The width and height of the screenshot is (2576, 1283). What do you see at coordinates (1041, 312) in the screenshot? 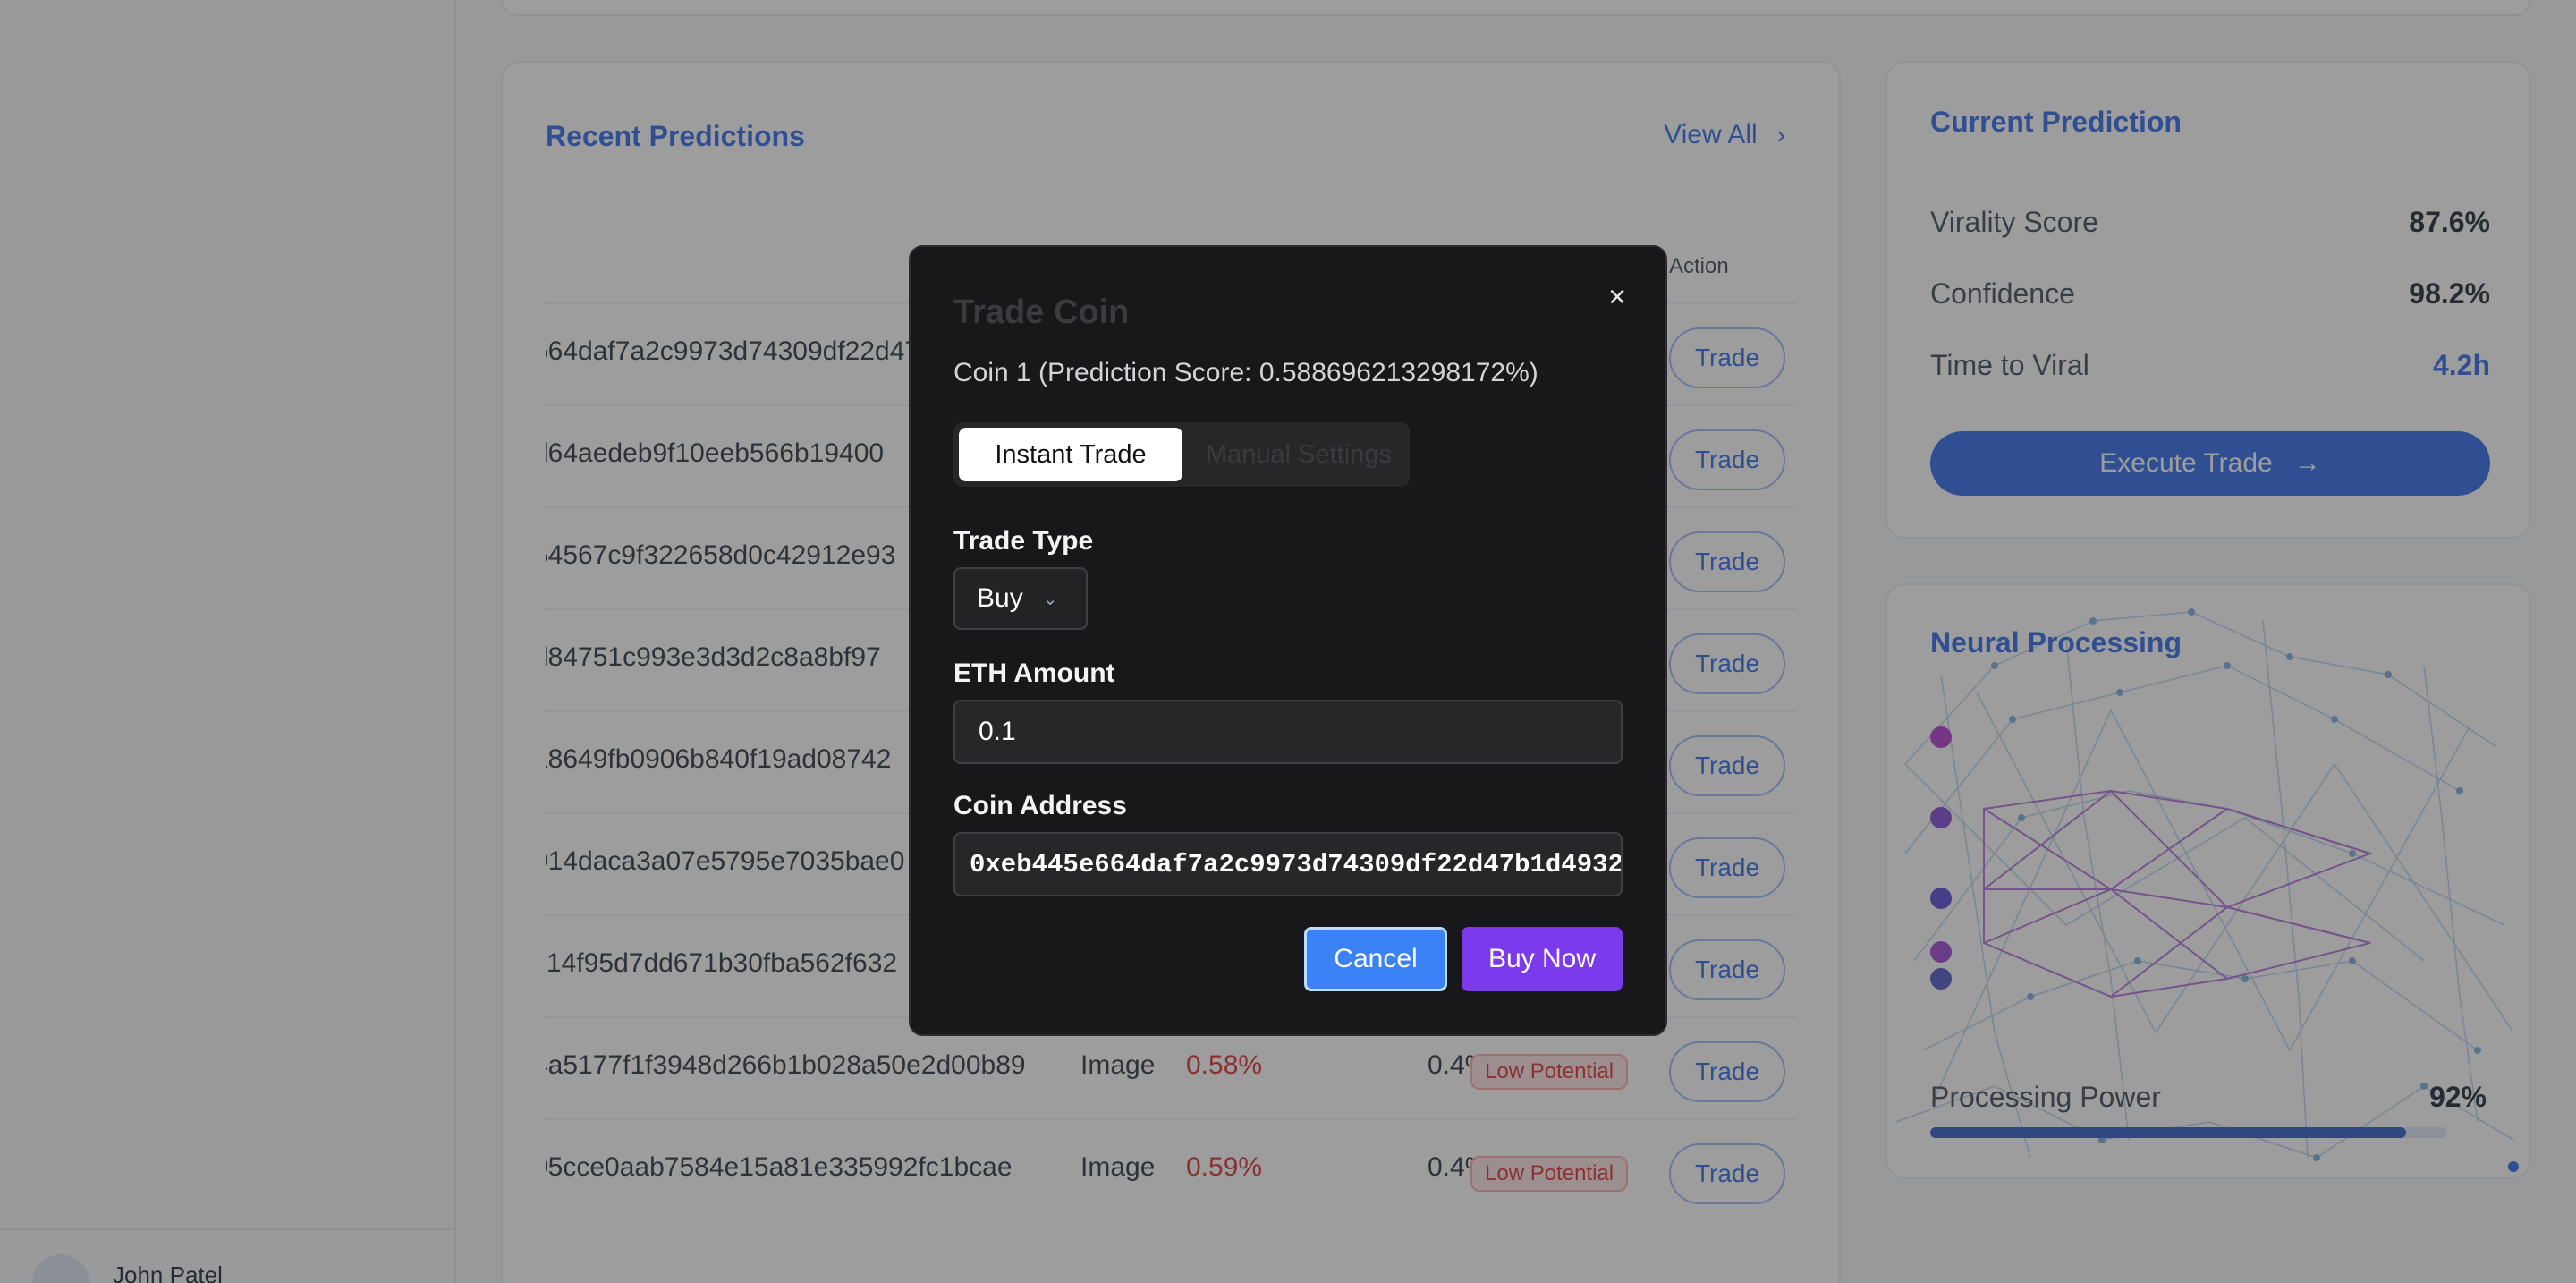
I see `dialog-title: Trade Coin` at bounding box center [1041, 312].